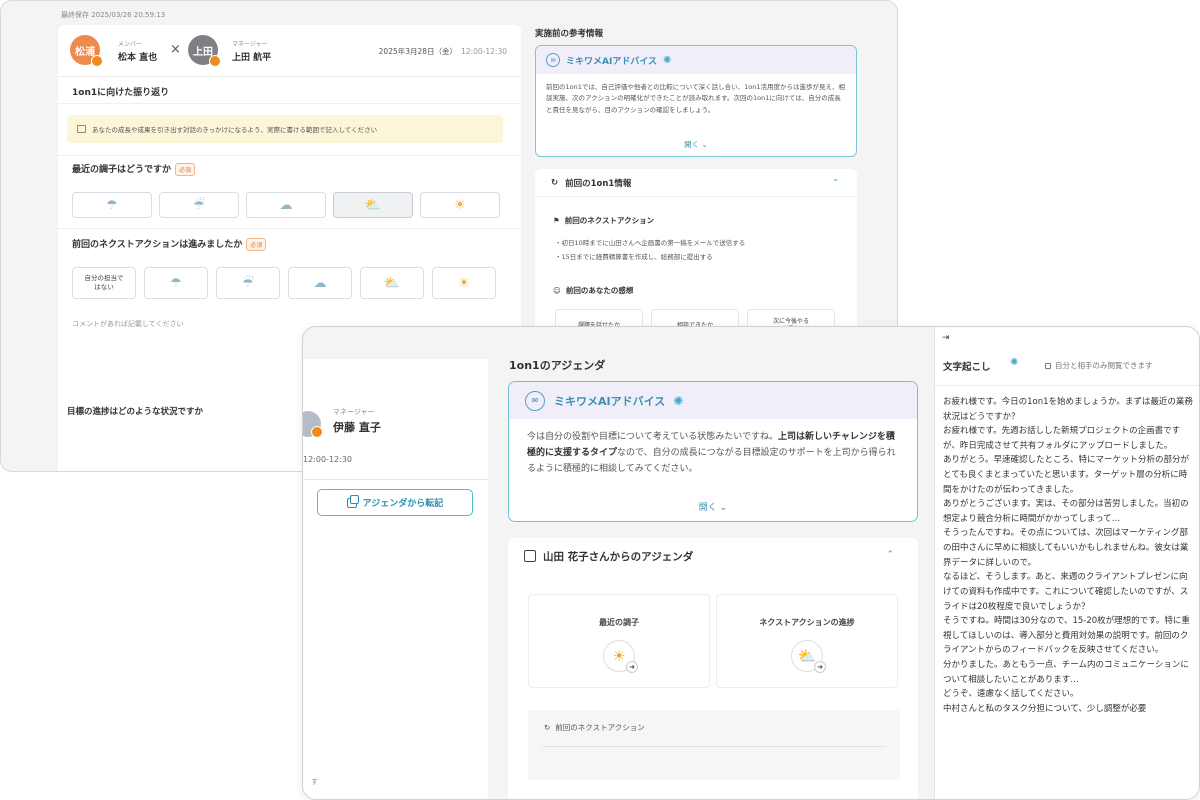 The width and height of the screenshot is (1200, 800). I want to click on last-saved-label: 最終保存 2025/03/26 20:59:13, so click(113, 15).